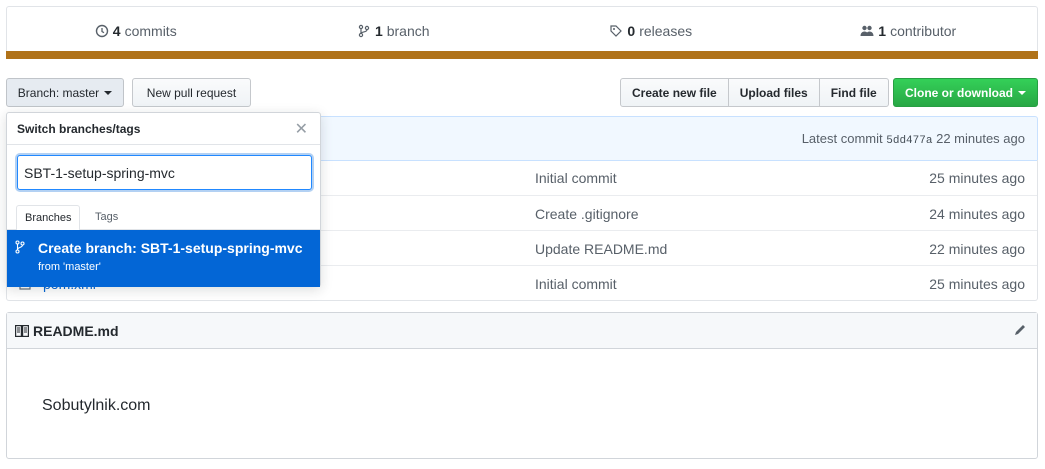  I want to click on menu-title: Switch branches/tags, so click(79, 129).